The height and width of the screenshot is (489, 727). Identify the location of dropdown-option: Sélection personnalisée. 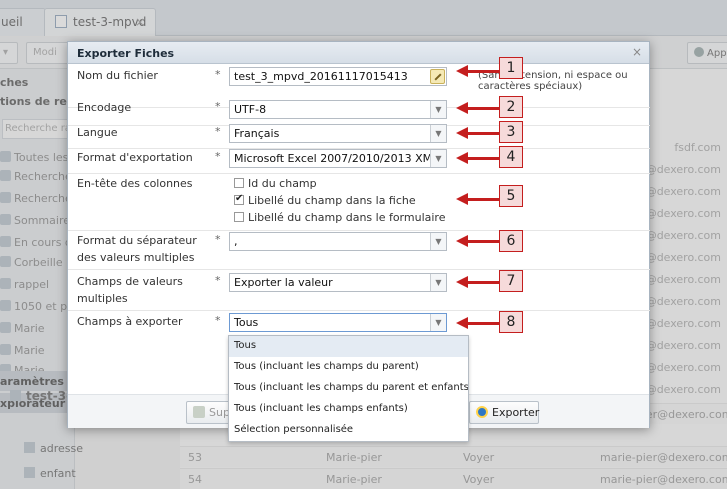
(348, 430).